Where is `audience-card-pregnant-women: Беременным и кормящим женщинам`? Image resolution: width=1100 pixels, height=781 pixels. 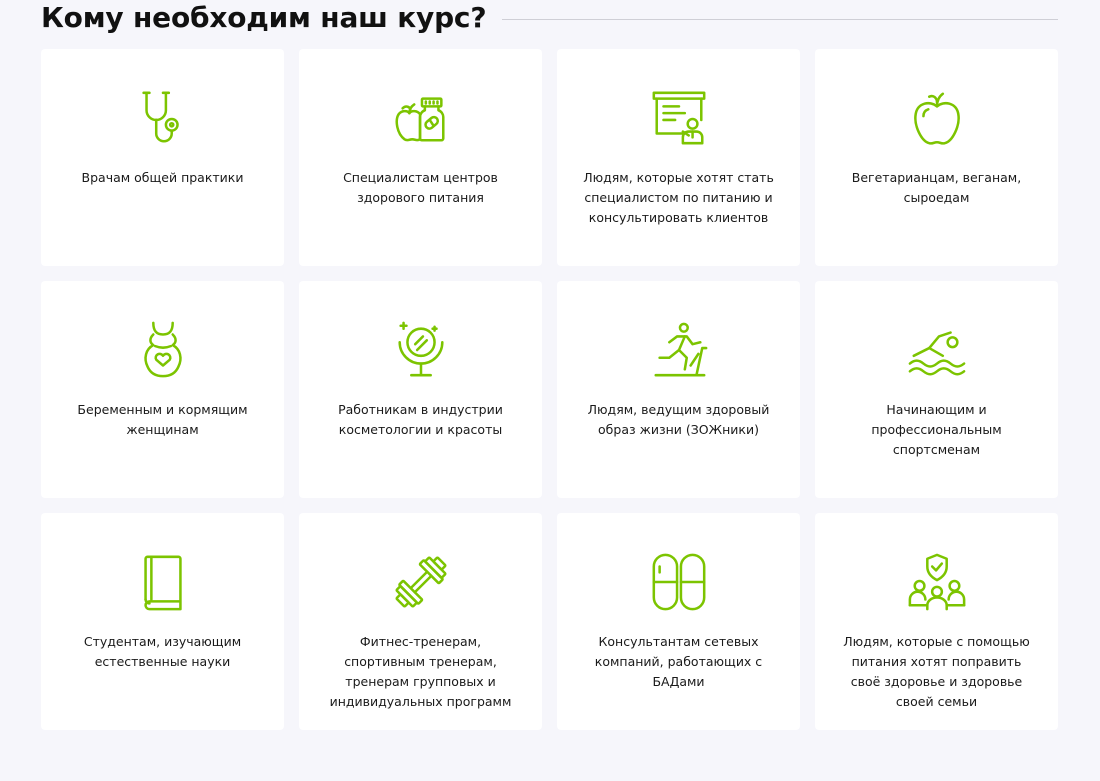
audience-card-pregnant-women: Беременным и кормящим женщинам is located at coordinates (162, 389).